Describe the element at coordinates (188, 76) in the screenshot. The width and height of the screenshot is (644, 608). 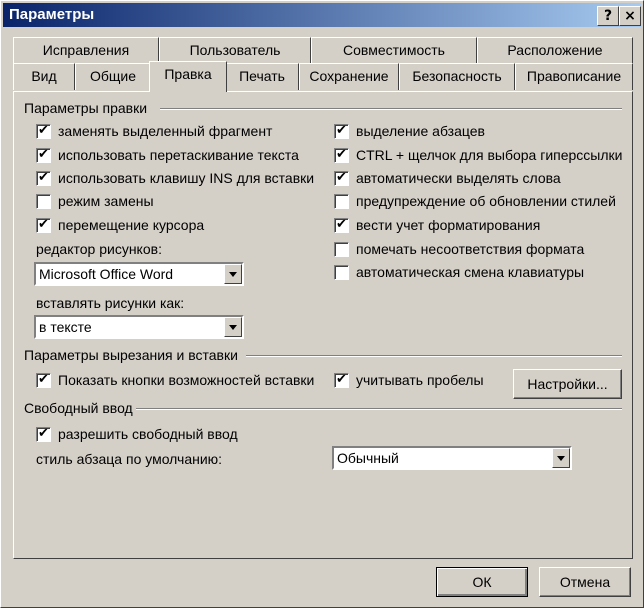
I see `tab-edit: Правка` at that location.